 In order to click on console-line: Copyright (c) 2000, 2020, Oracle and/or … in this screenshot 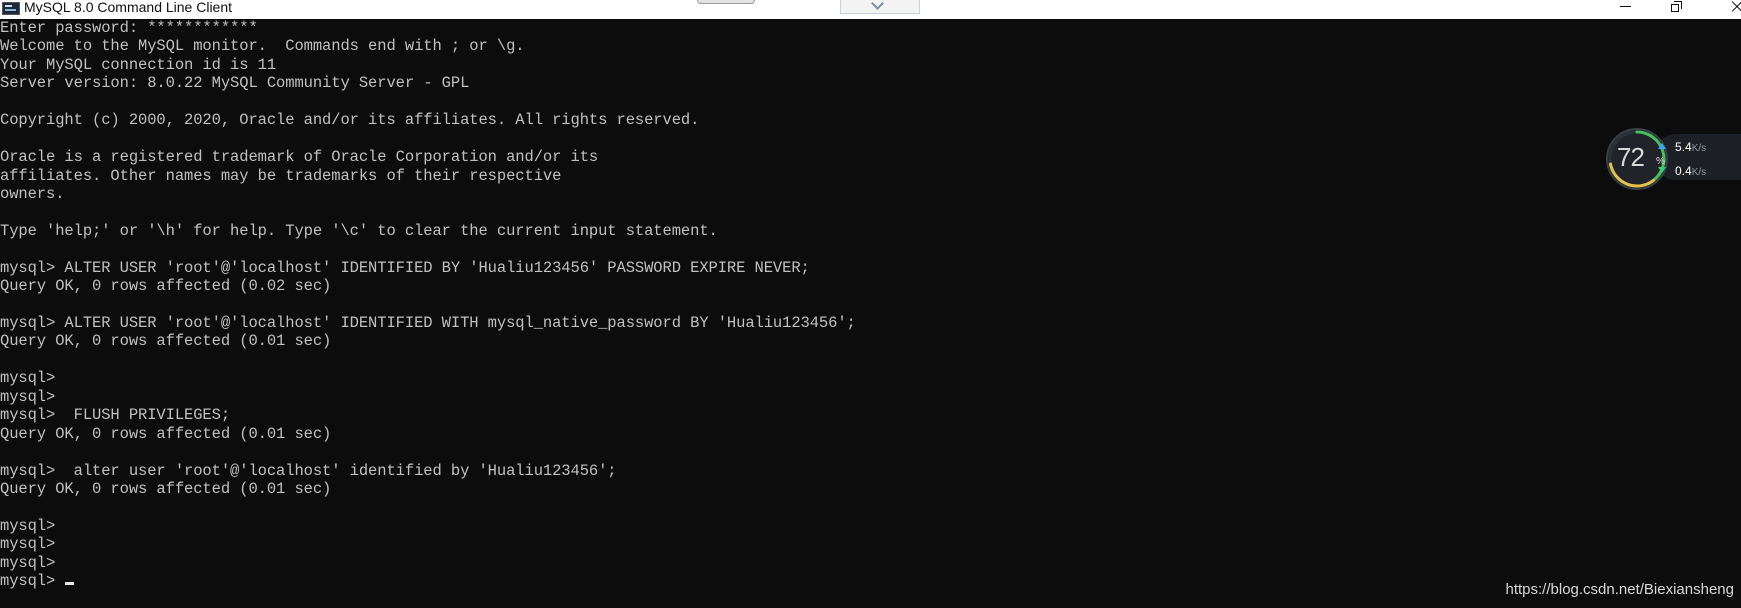, I will do `click(350, 120)`.